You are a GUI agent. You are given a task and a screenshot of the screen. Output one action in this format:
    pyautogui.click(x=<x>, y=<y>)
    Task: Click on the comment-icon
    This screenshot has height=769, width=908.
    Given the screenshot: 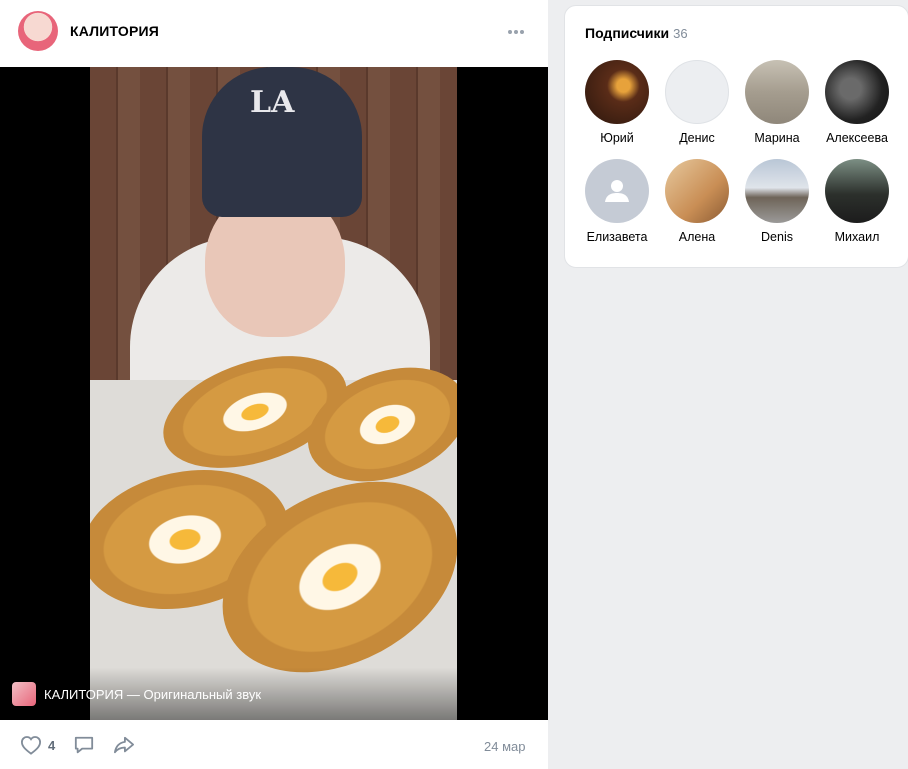 What is the action you would take?
    pyautogui.click(x=84, y=745)
    